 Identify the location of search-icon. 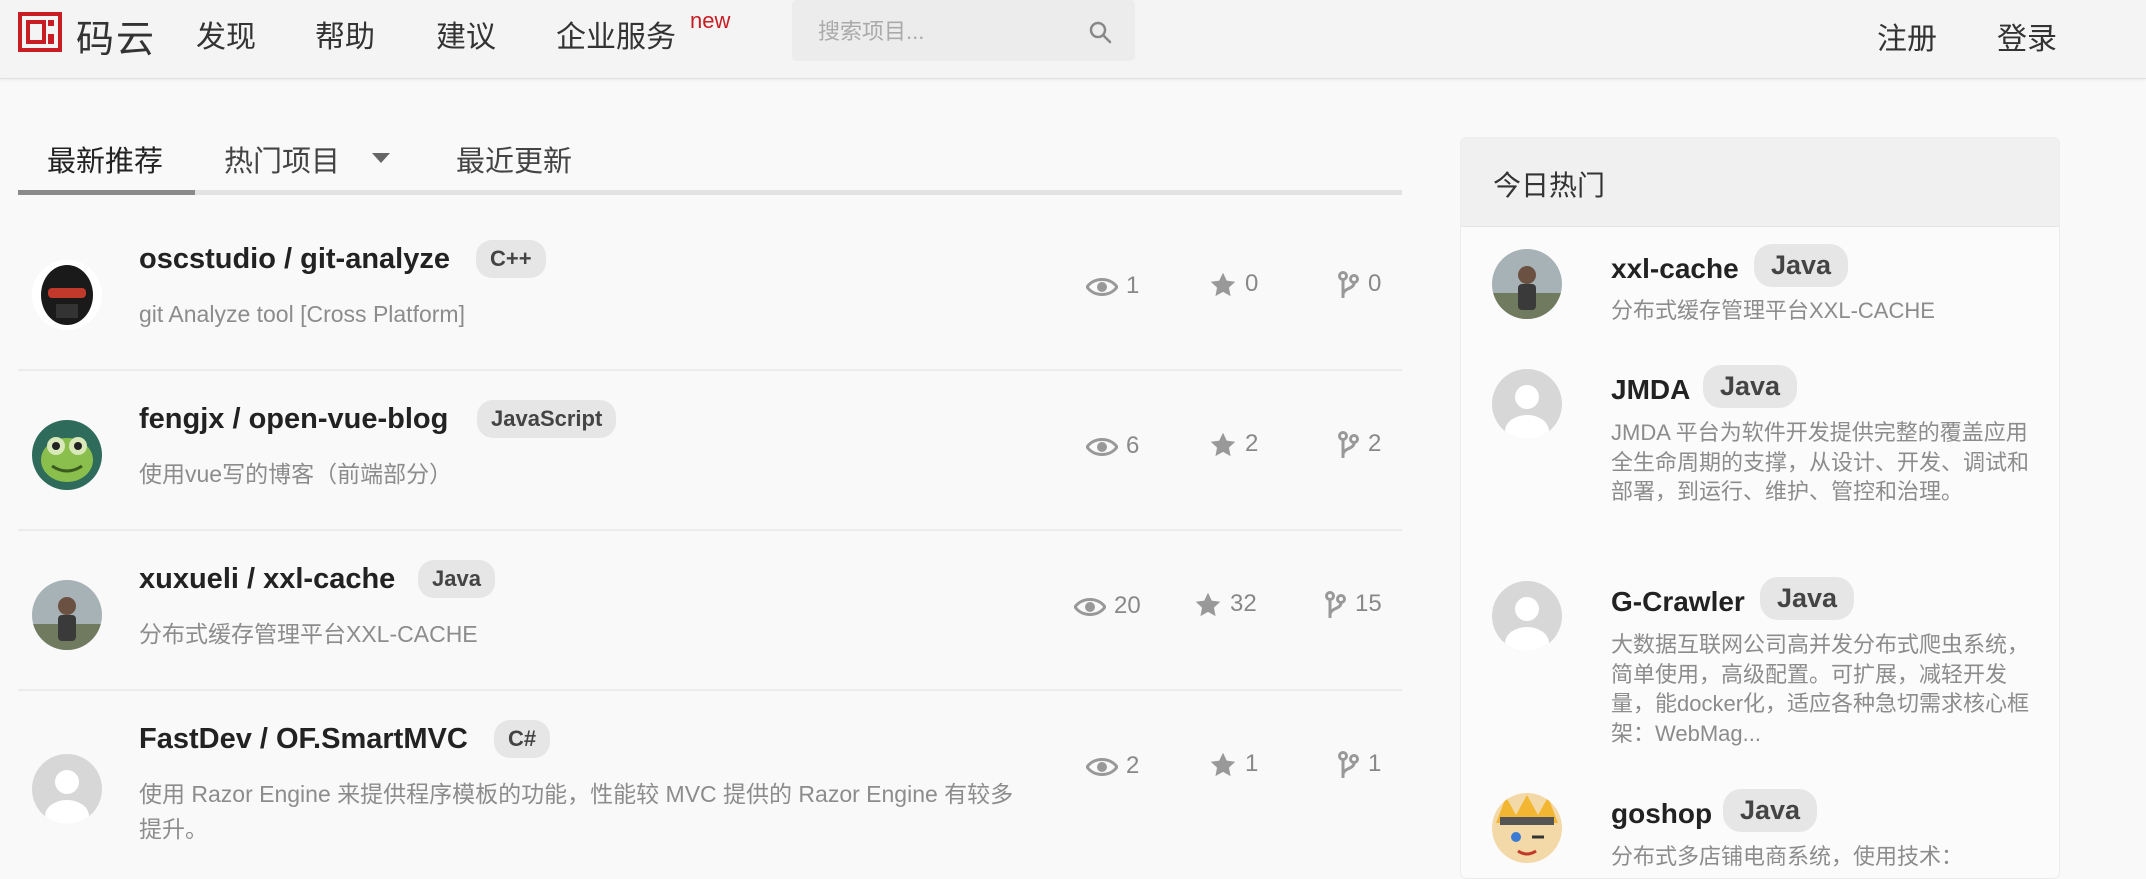
(1100, 32).